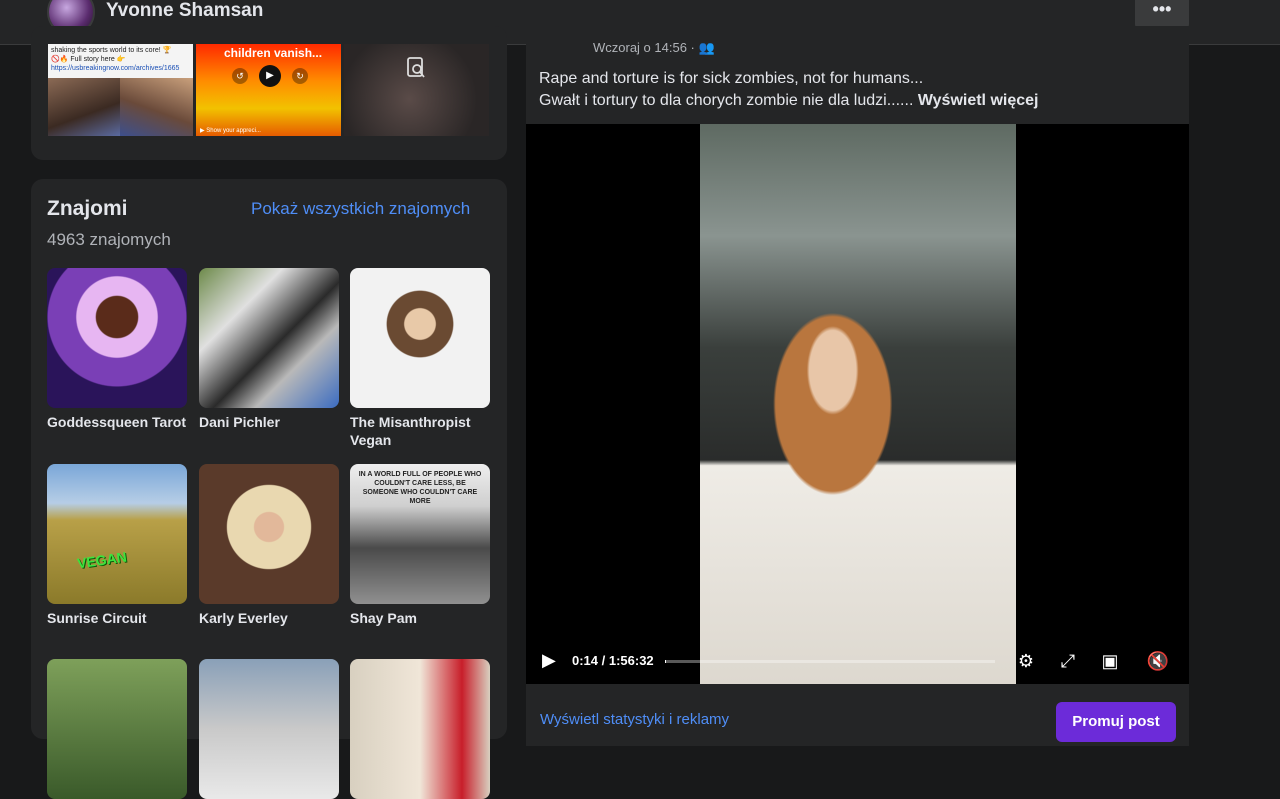 The width and height of the screenshot is (1280, 799). I want to click on friends-count: 4963 znajomych, so click(109, 239).